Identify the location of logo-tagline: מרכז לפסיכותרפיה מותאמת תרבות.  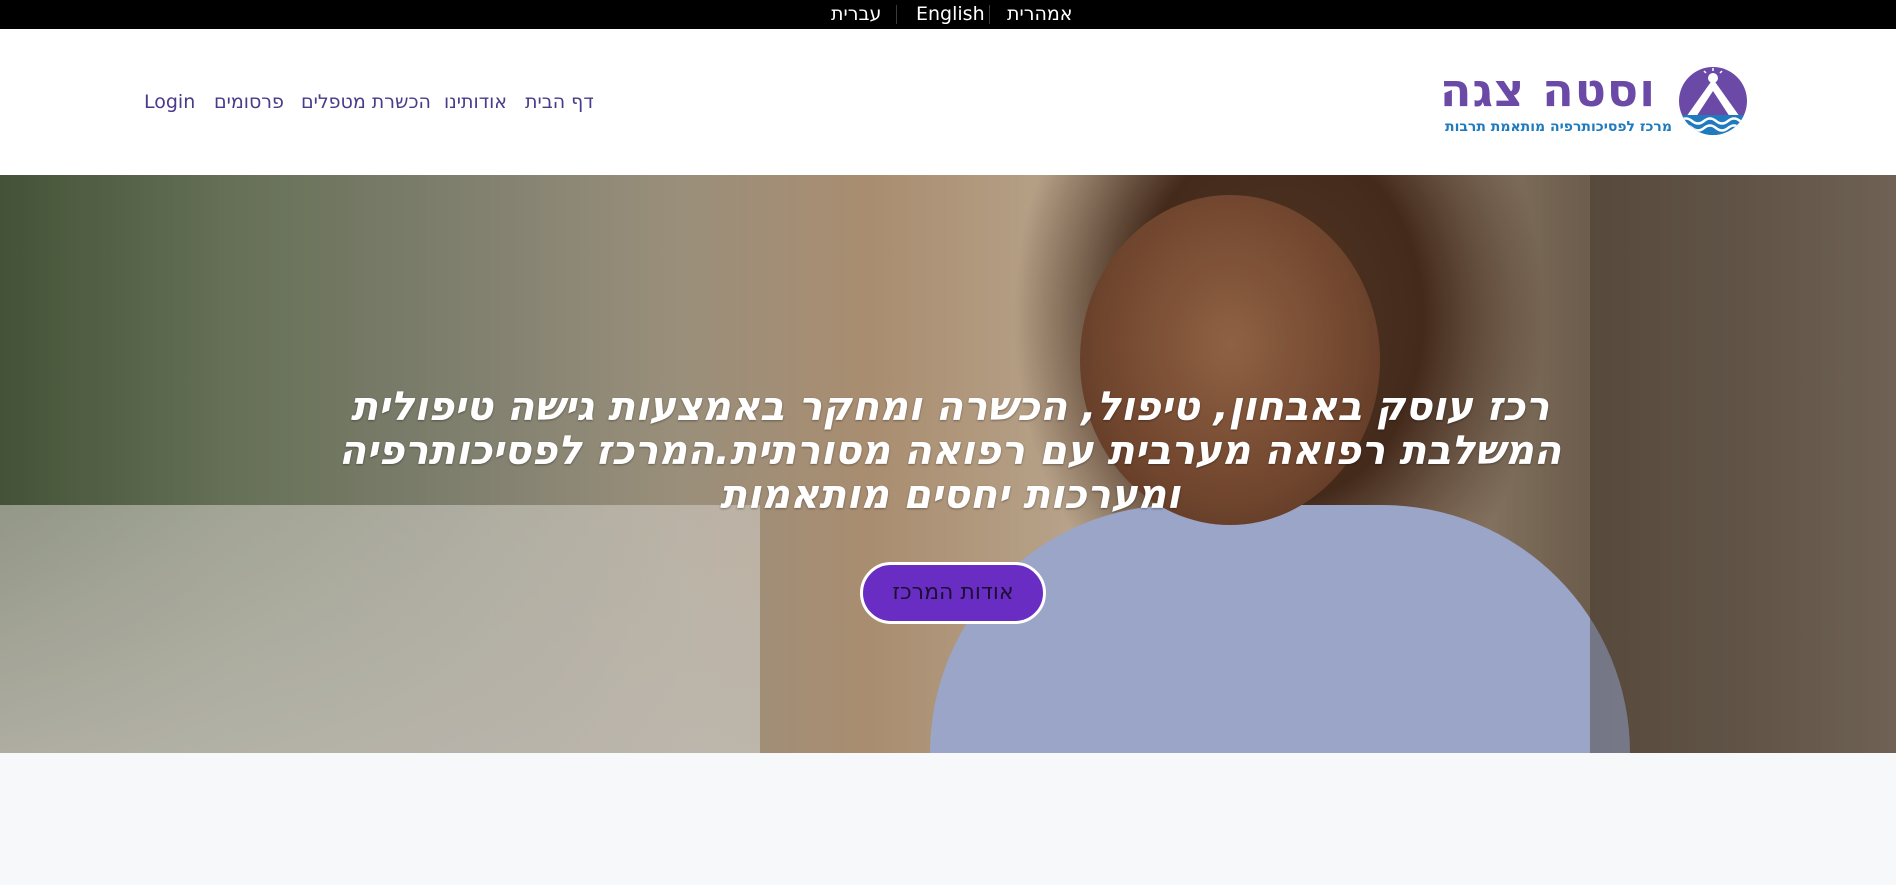
(1558, 127).